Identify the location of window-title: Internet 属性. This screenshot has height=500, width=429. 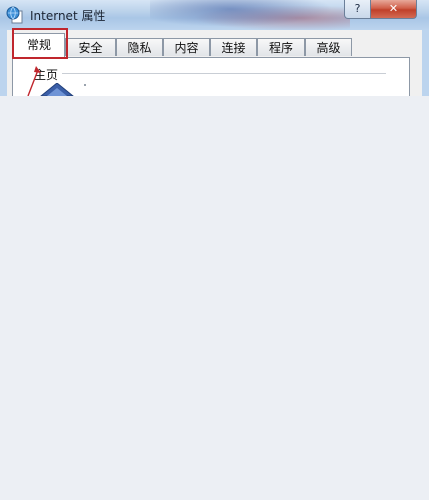
(68, 16).